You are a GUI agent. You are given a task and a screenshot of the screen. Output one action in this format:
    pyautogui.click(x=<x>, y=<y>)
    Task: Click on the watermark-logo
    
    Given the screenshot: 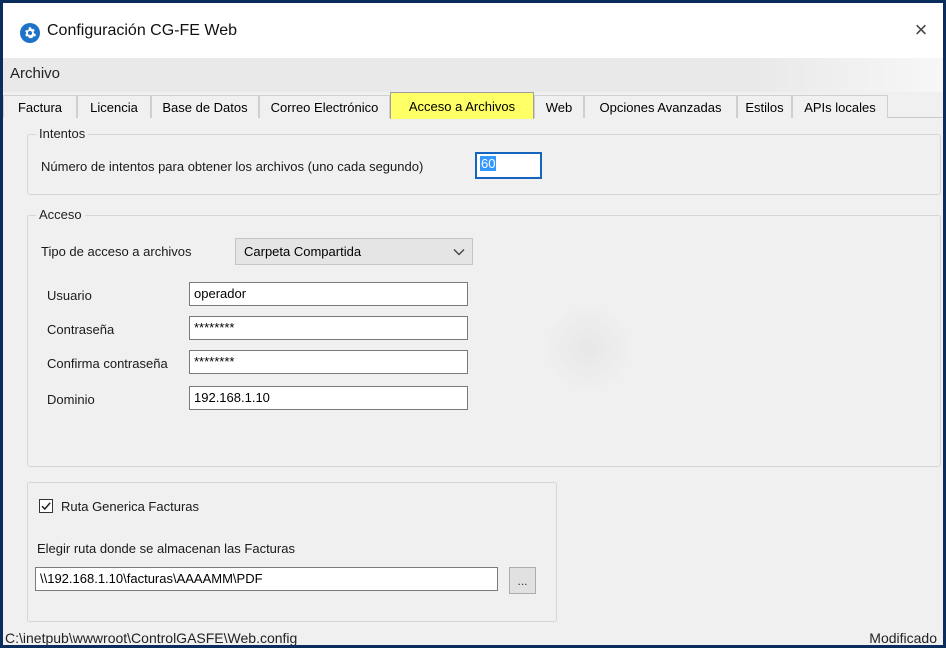 What is the action you would take?
    pyautogui.click(x=588, y=348)
    